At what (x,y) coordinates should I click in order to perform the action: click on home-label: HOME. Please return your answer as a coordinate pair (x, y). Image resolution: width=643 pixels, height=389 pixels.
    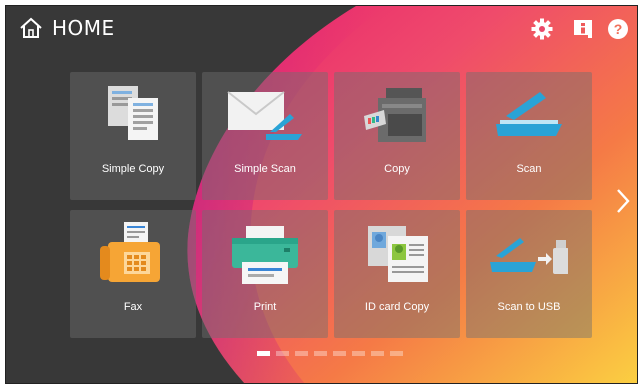
    Looking at the image, I should click on (83, 28).